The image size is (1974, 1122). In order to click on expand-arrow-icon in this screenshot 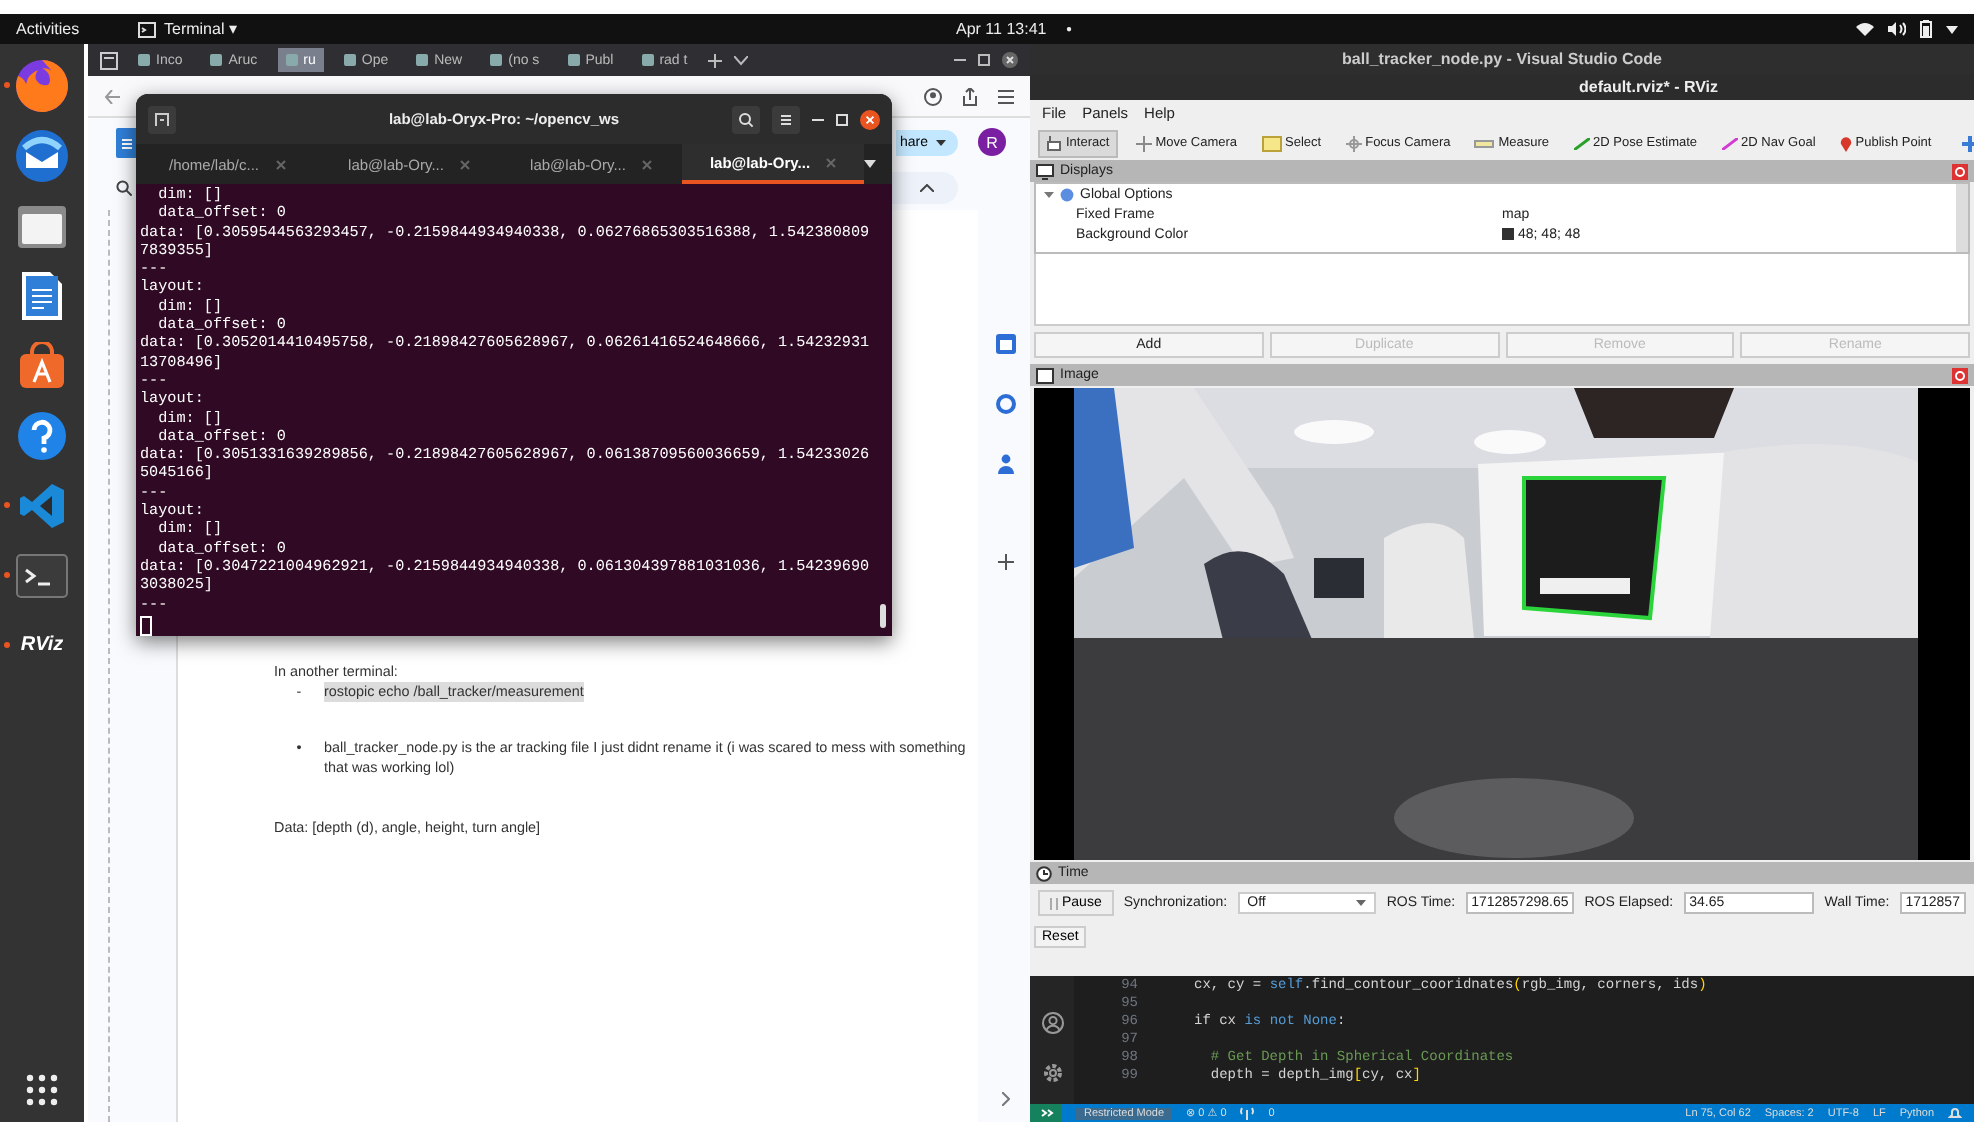, I will do `click(1049, 194)`.